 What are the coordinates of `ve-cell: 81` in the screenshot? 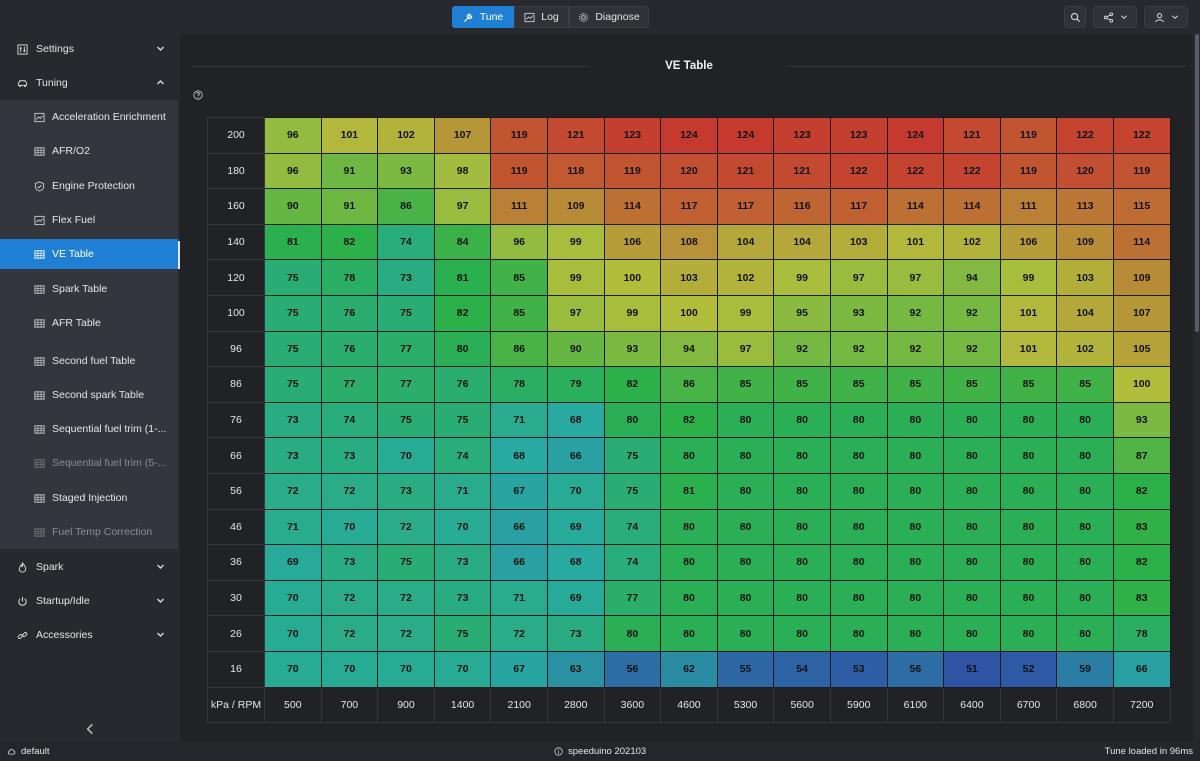 It's located at (293, 242).